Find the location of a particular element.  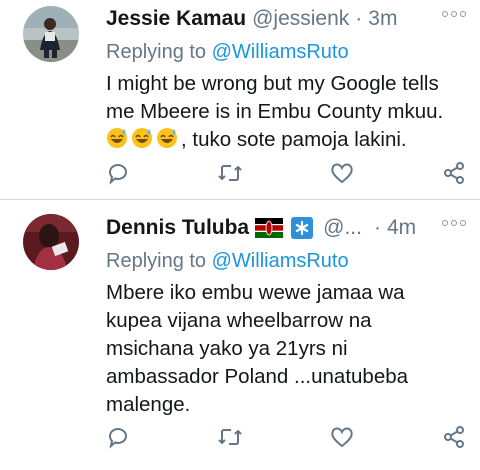

text-line: malenge. is located at coordinates (148, 404).